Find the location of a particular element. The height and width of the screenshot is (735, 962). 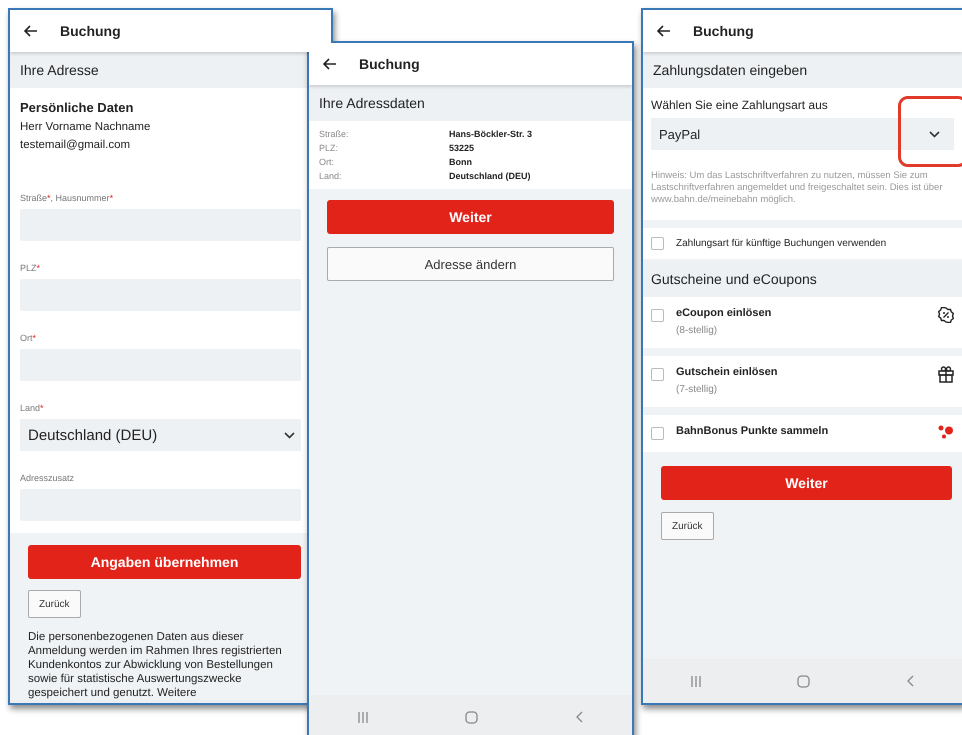

option-title: Gutschein einlösen is located at coordinates (727, 372).